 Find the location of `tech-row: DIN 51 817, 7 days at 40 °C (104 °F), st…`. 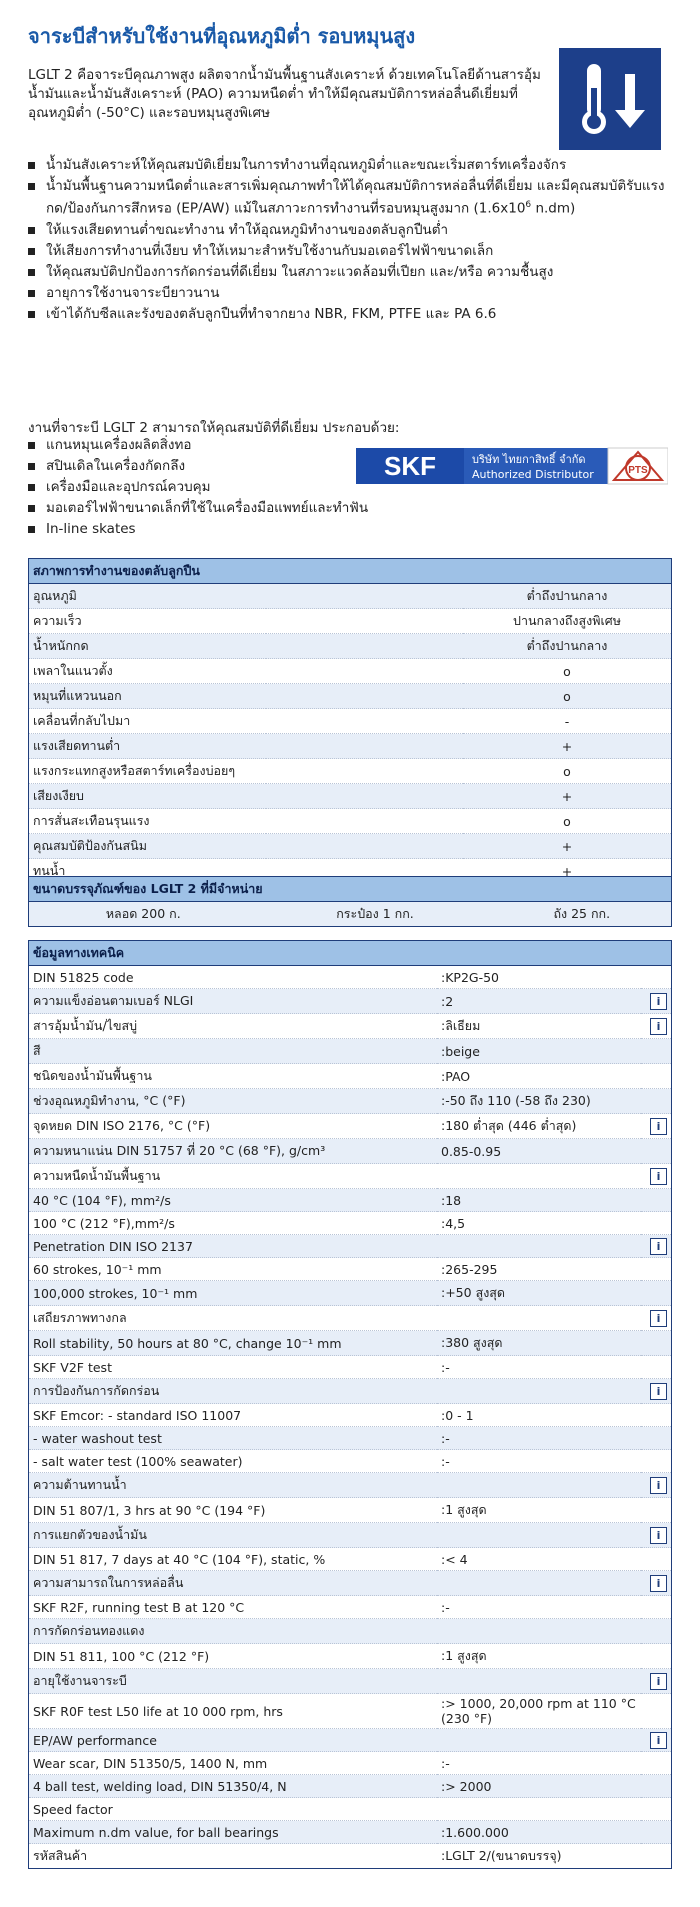

tech-row: DIN 51 817, 7 days at 40 °C (104 °F), st… is located at coordinates (350, 1559).